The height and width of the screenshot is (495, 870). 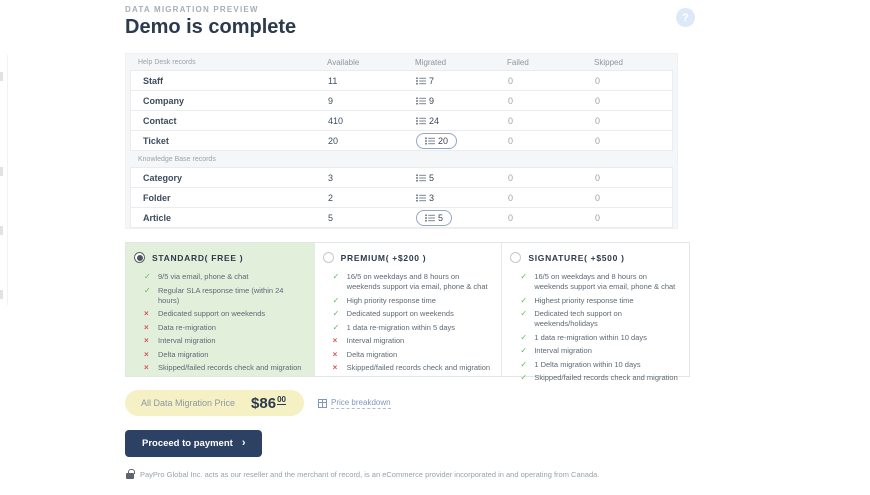 I want to click on record-type-label: Ticket, so click(x=156, y=140).